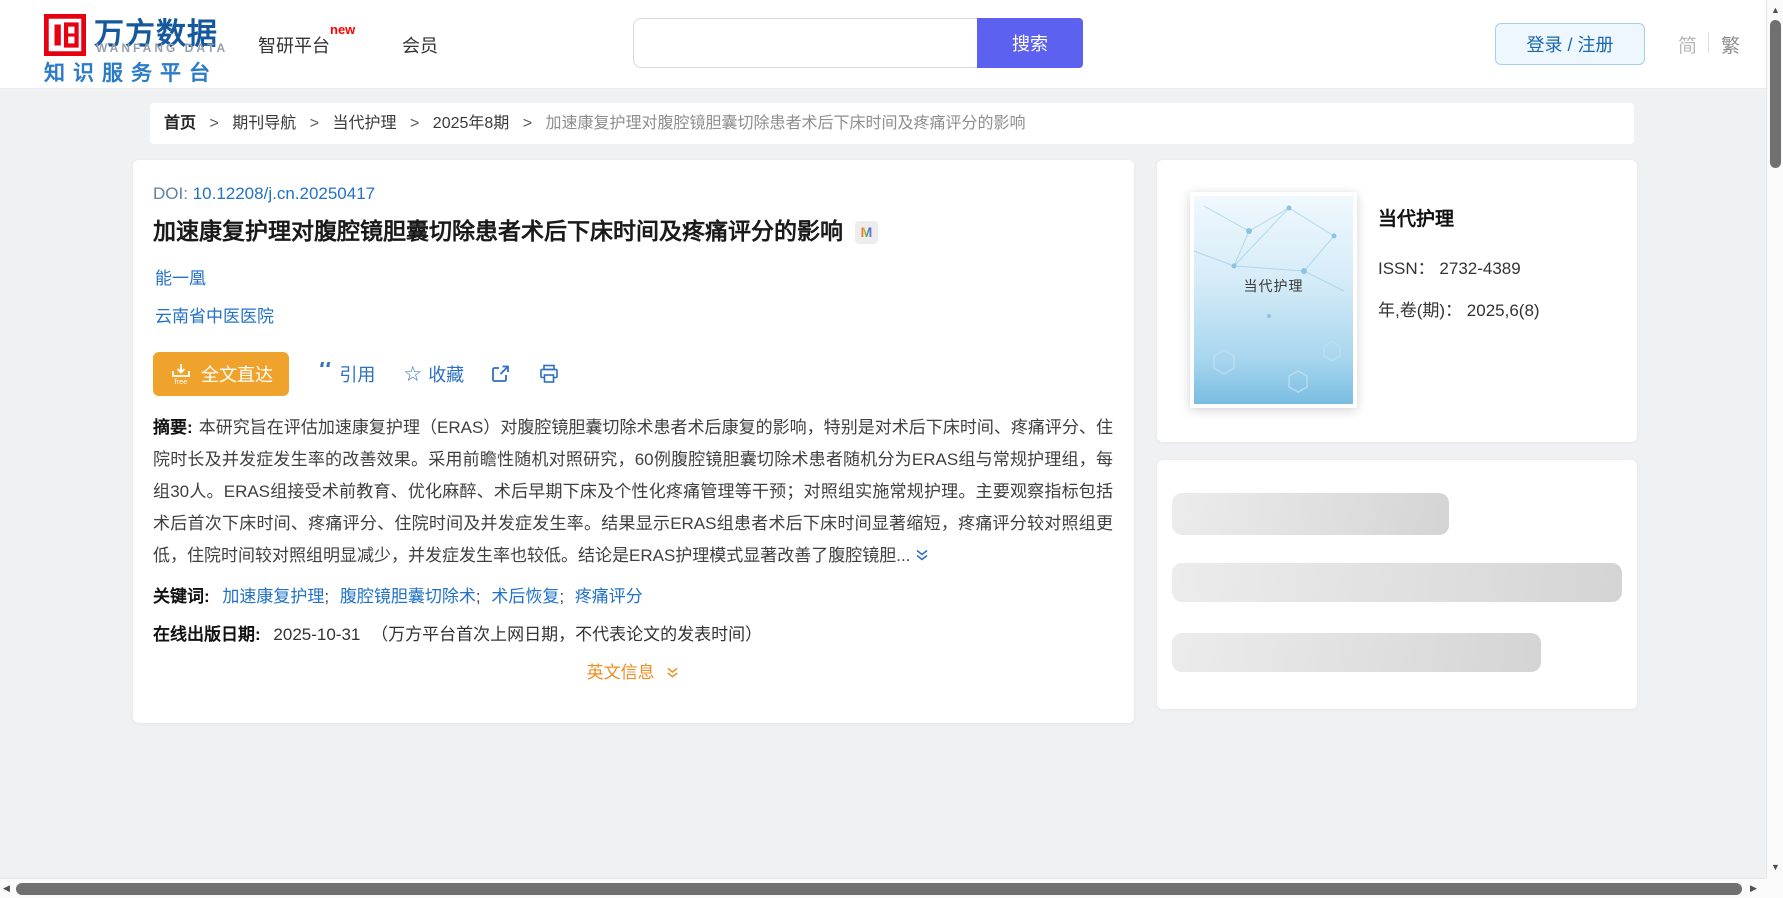  Describe the element at coordinates (65, 35) in the screenshot. I see `wanfang-logo-icon` at that location.